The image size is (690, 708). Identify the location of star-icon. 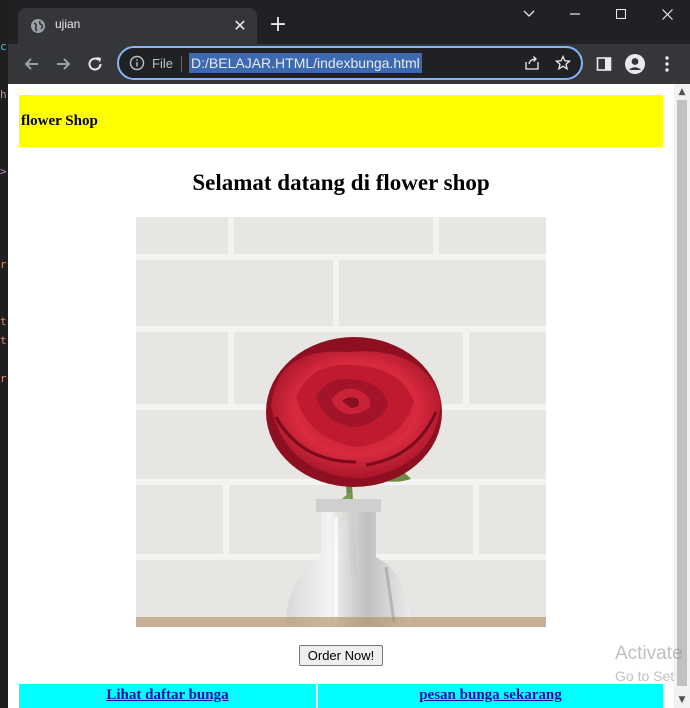
(563, 63).